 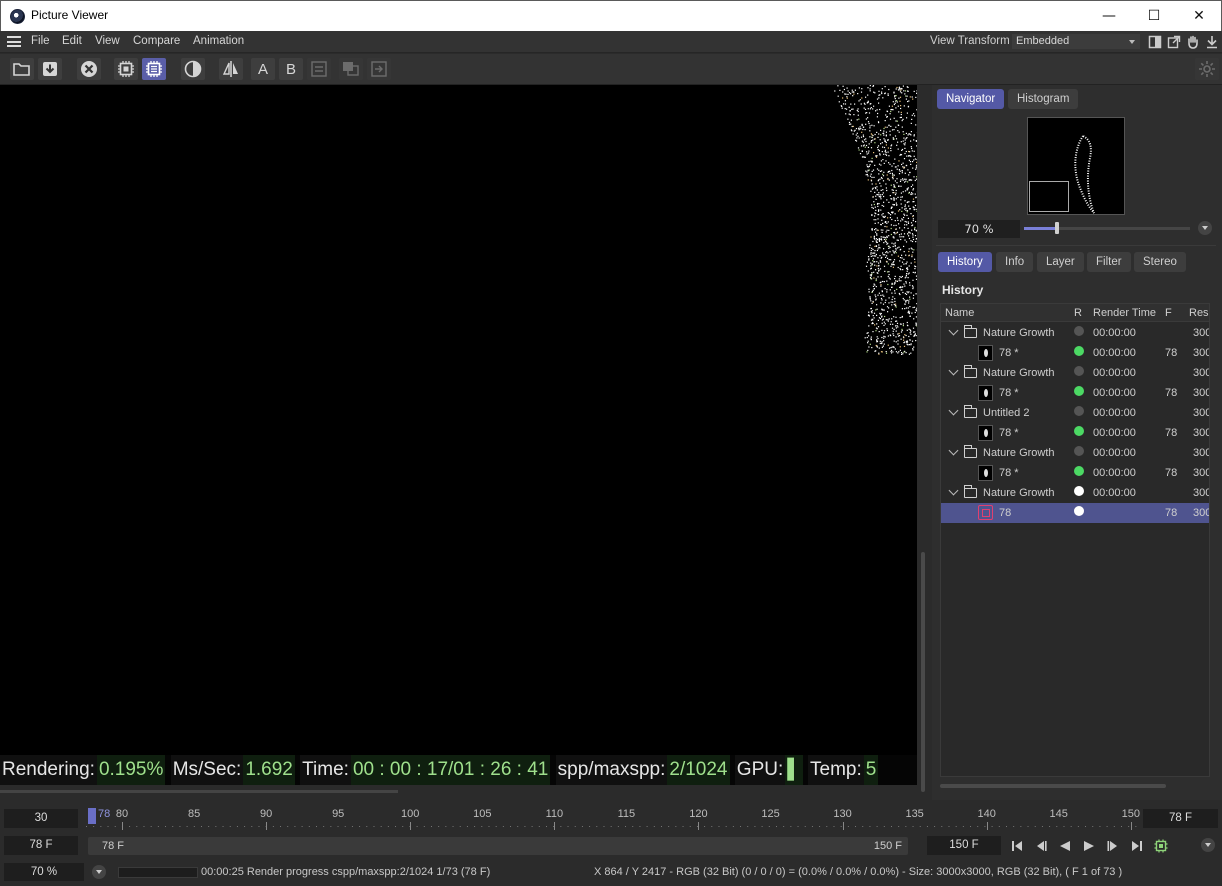 I want to click on tab-navigator: Navigator, so click(x=971, y=99).